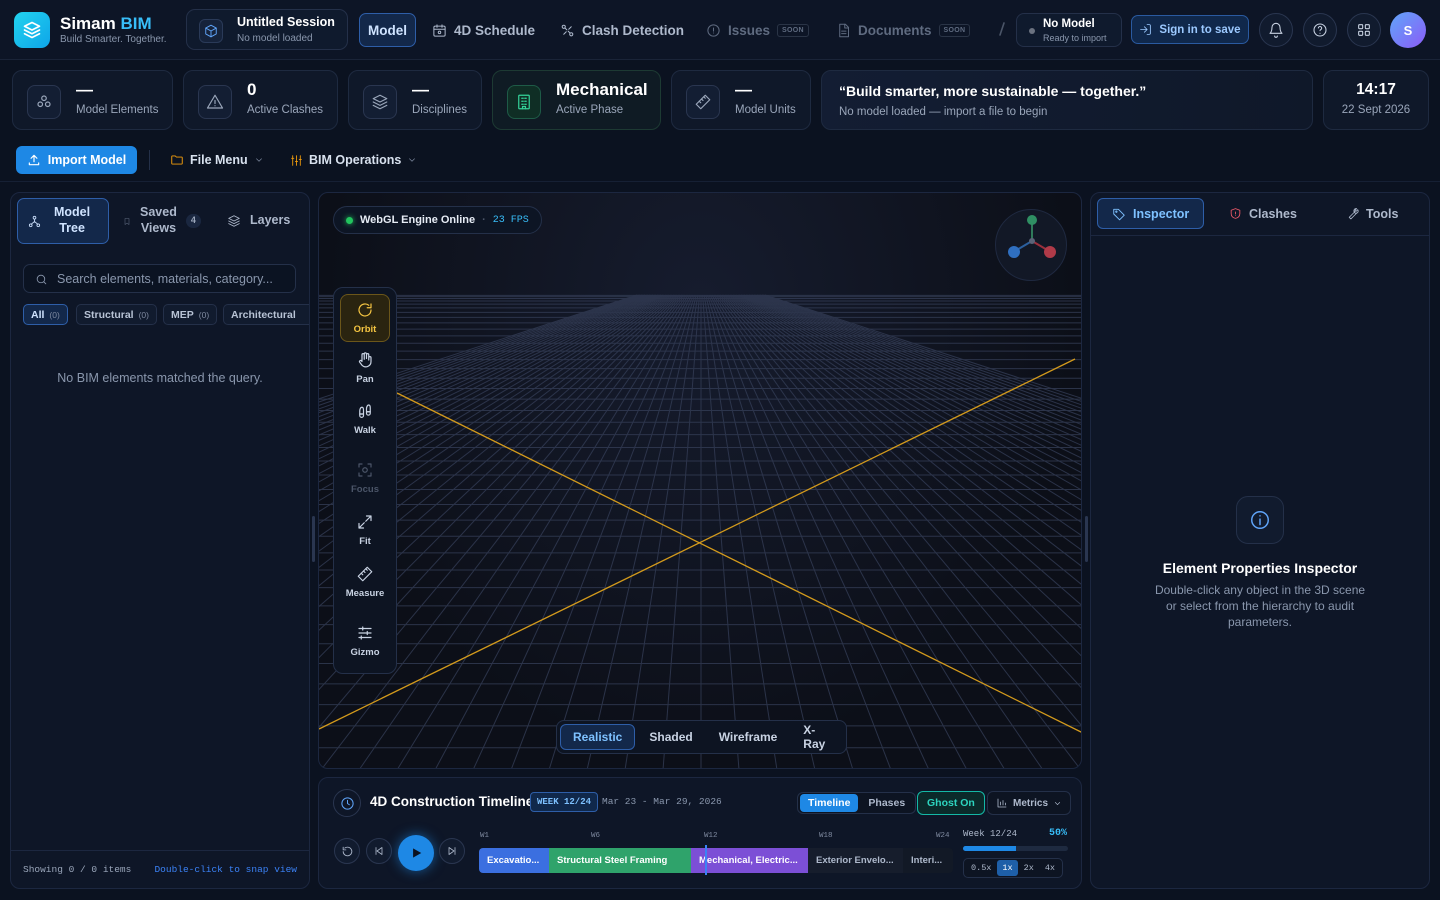 The height and width of the screenshot is (900, 1440). I want to click on render-mode-shaded: Shaded, so click(670, 737).